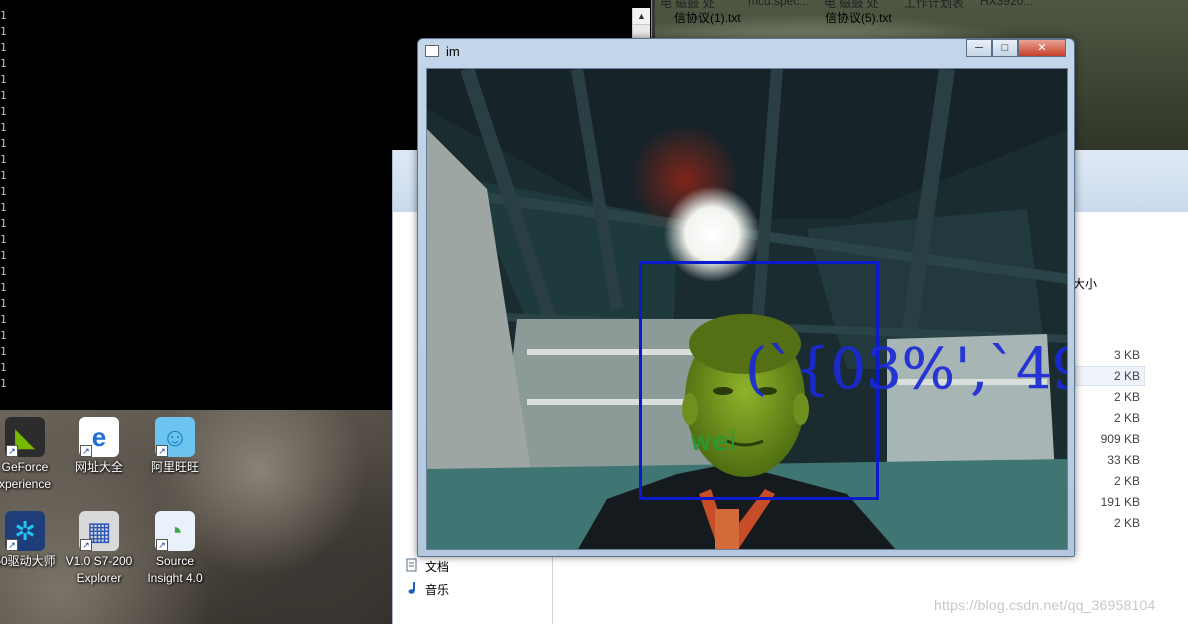 The image size is (1188, 624). Describe the element at coordinates (453, 51) in the screenshot. I see `window-title: im` at that location.